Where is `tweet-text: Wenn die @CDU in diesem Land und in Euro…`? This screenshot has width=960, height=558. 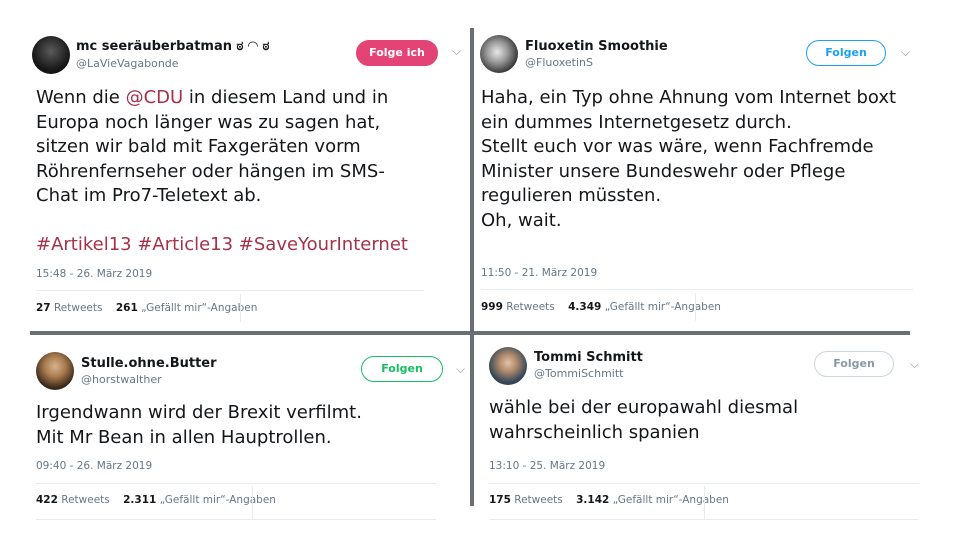
tweet-text: Wenn die @CDU in diesem Land und in Euro… is located at coordinates (246, 147).